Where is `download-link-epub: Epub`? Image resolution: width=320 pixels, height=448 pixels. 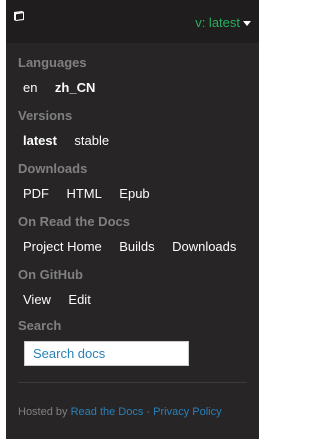 download-link-epub: Epub is located at coordinates (134, 194).